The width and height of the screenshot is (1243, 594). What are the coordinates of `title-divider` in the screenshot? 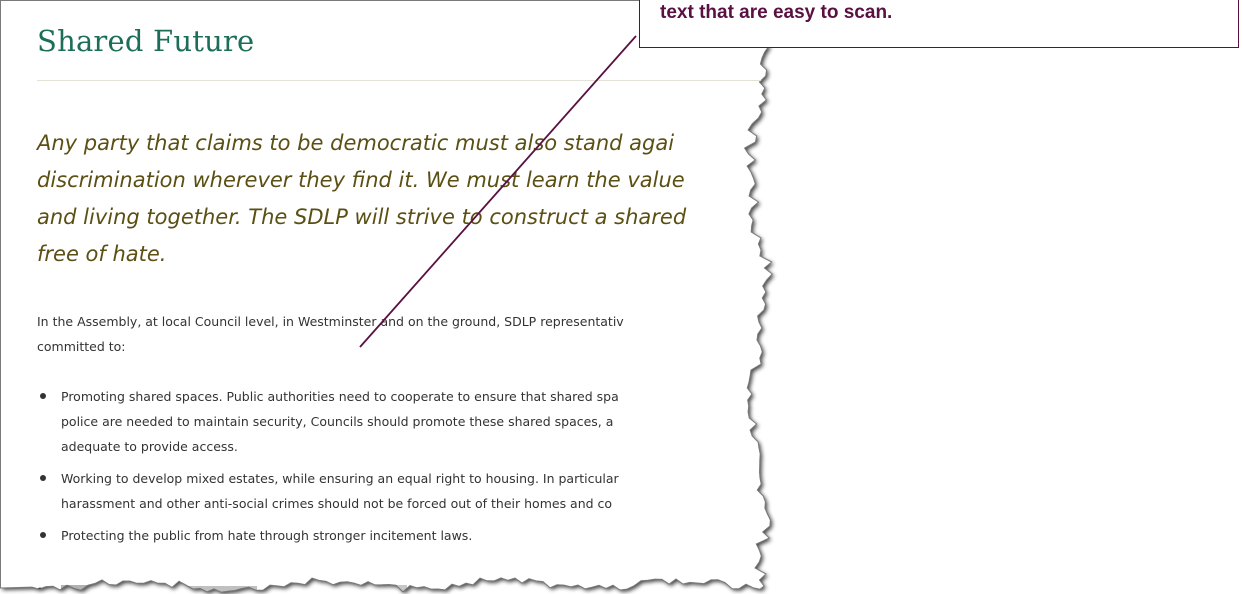 It's located at (407, 80).